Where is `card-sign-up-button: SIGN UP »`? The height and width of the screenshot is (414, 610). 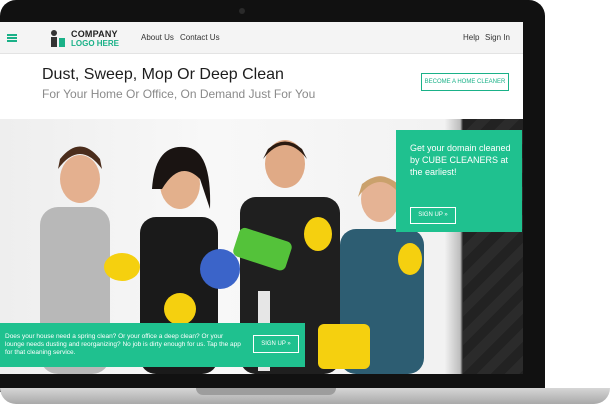
card-sign-up-button: SIGN UP » is located at coordinates (433, 215).